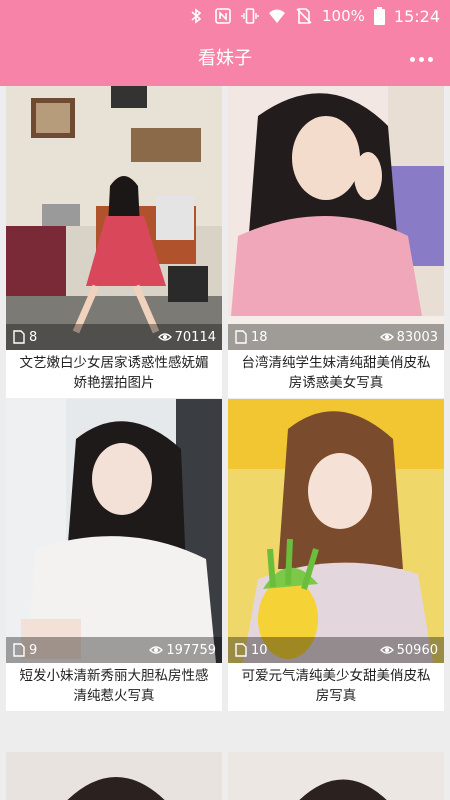  I want to click on photo-meta-bar: 10 50960, so click(336, 650).